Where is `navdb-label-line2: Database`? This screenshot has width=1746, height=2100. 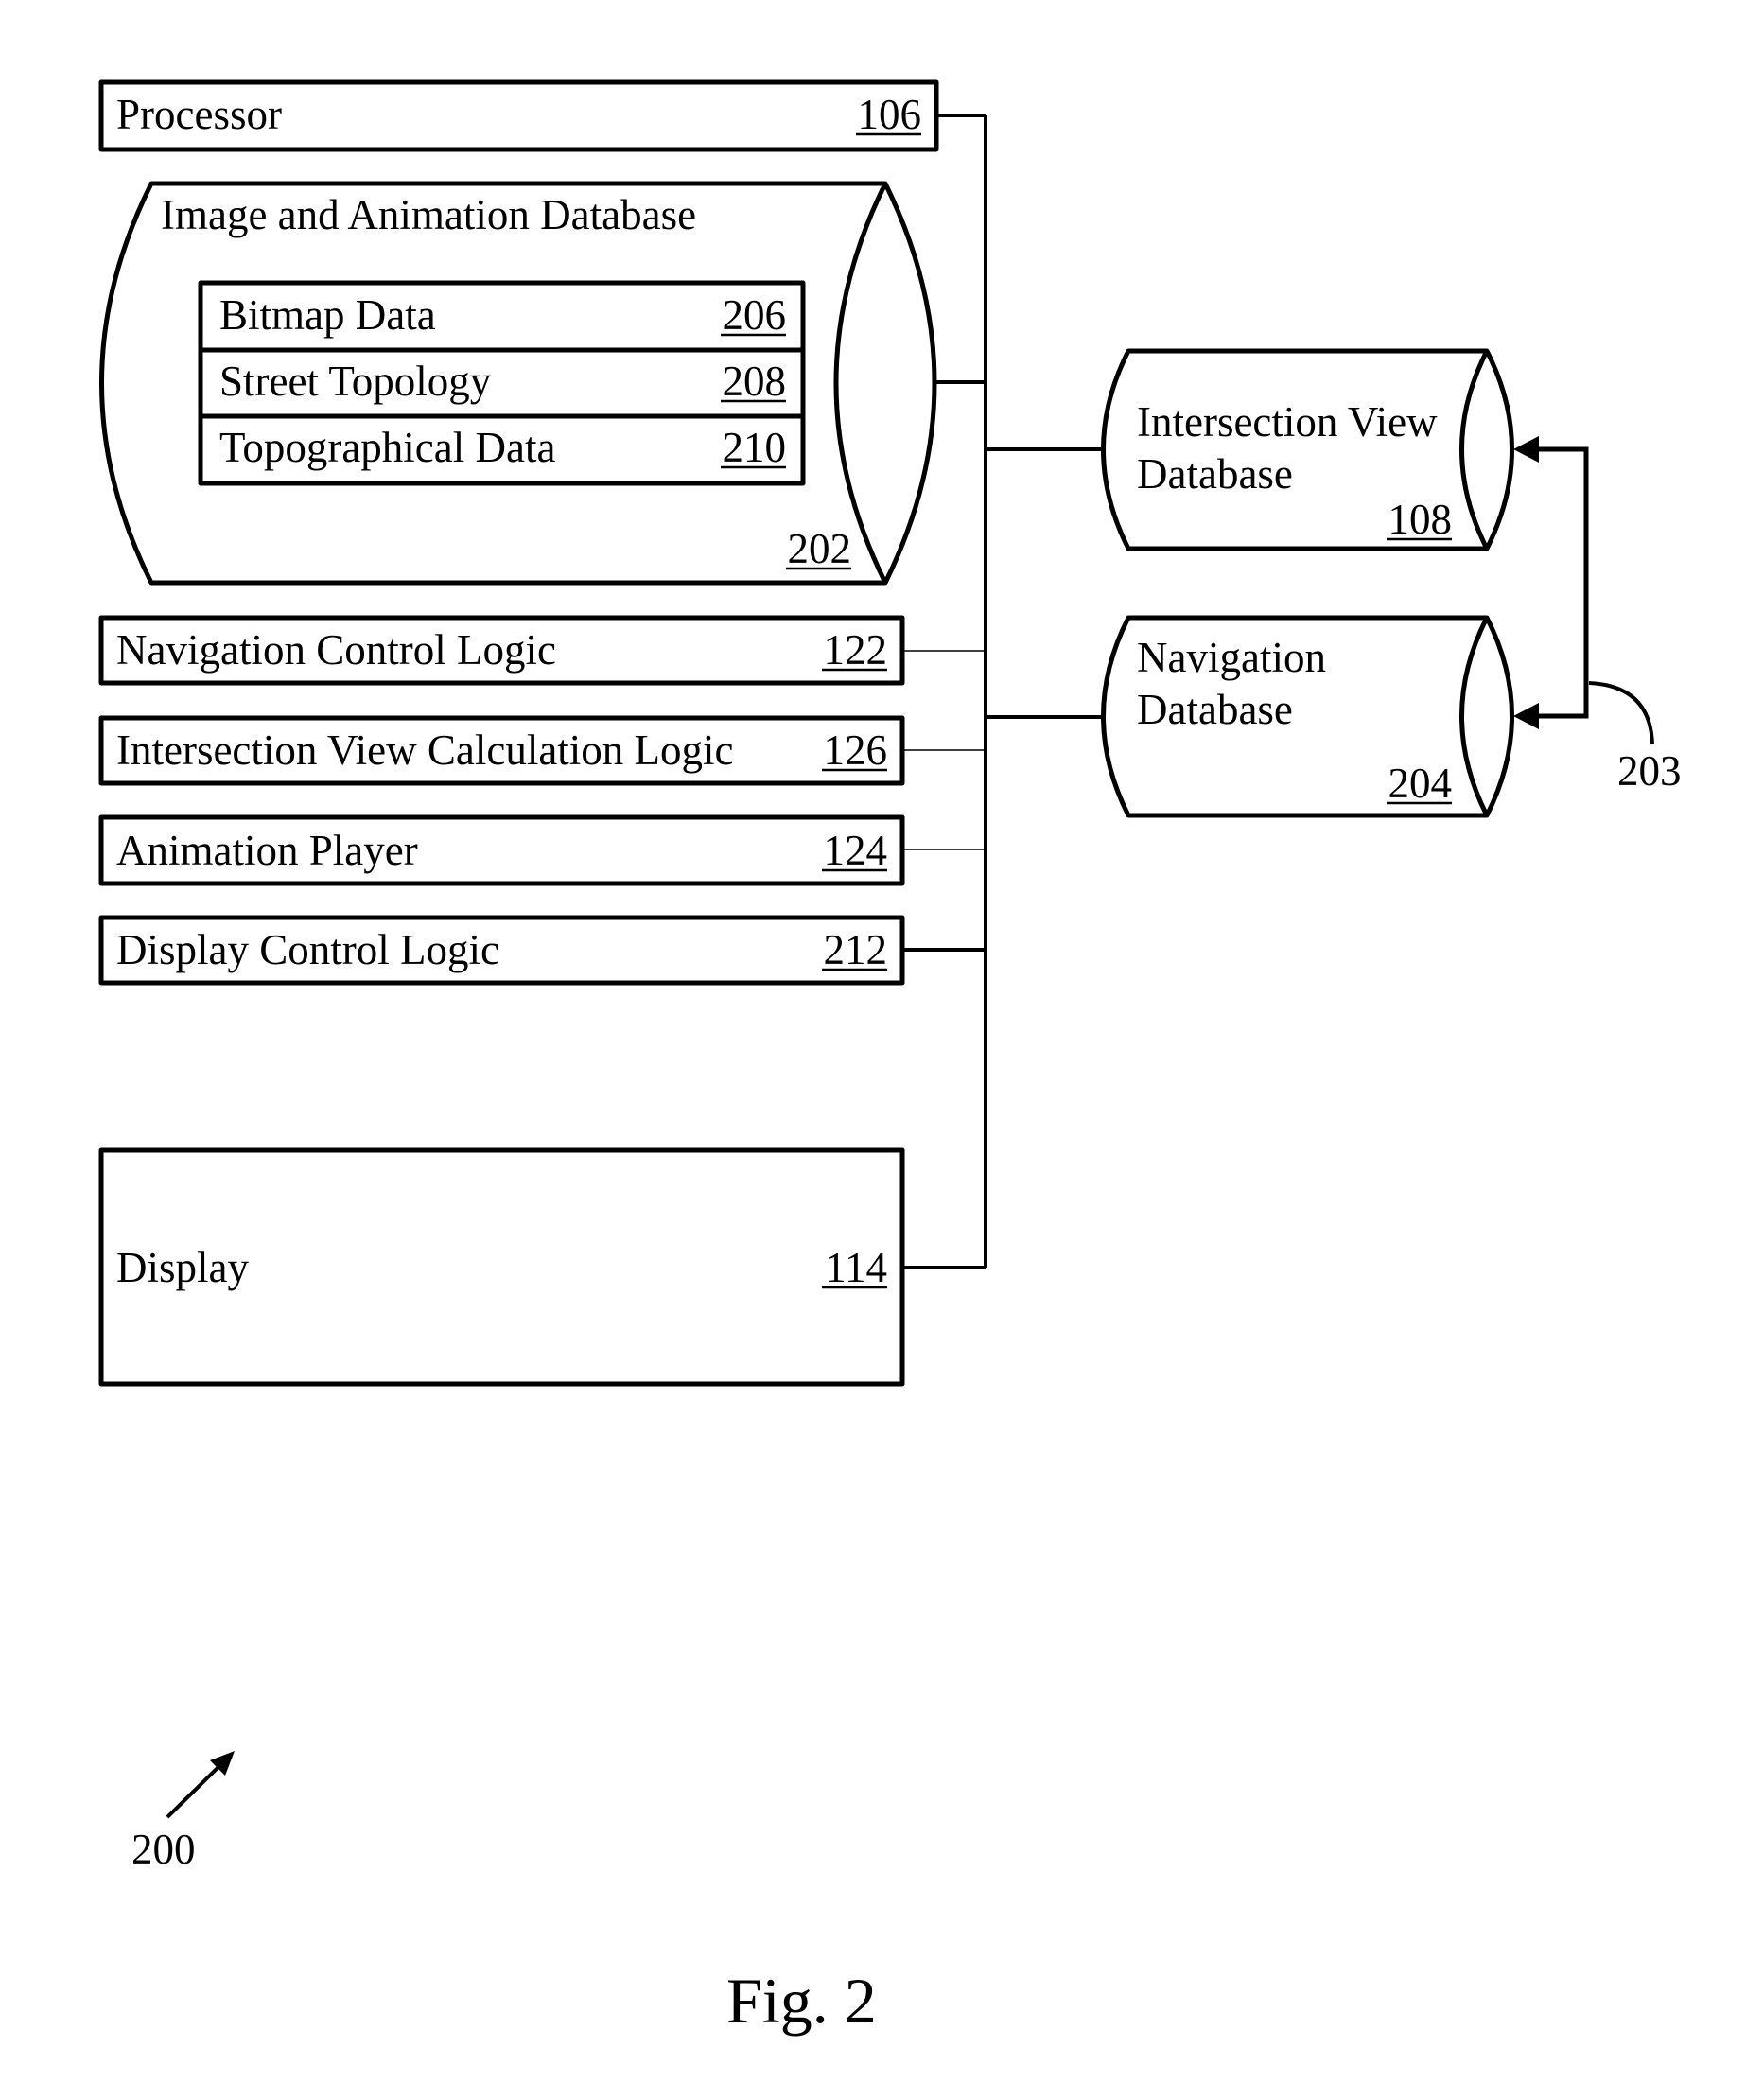
navdb-label-line2: Database is located at coordinates (1215, 709).